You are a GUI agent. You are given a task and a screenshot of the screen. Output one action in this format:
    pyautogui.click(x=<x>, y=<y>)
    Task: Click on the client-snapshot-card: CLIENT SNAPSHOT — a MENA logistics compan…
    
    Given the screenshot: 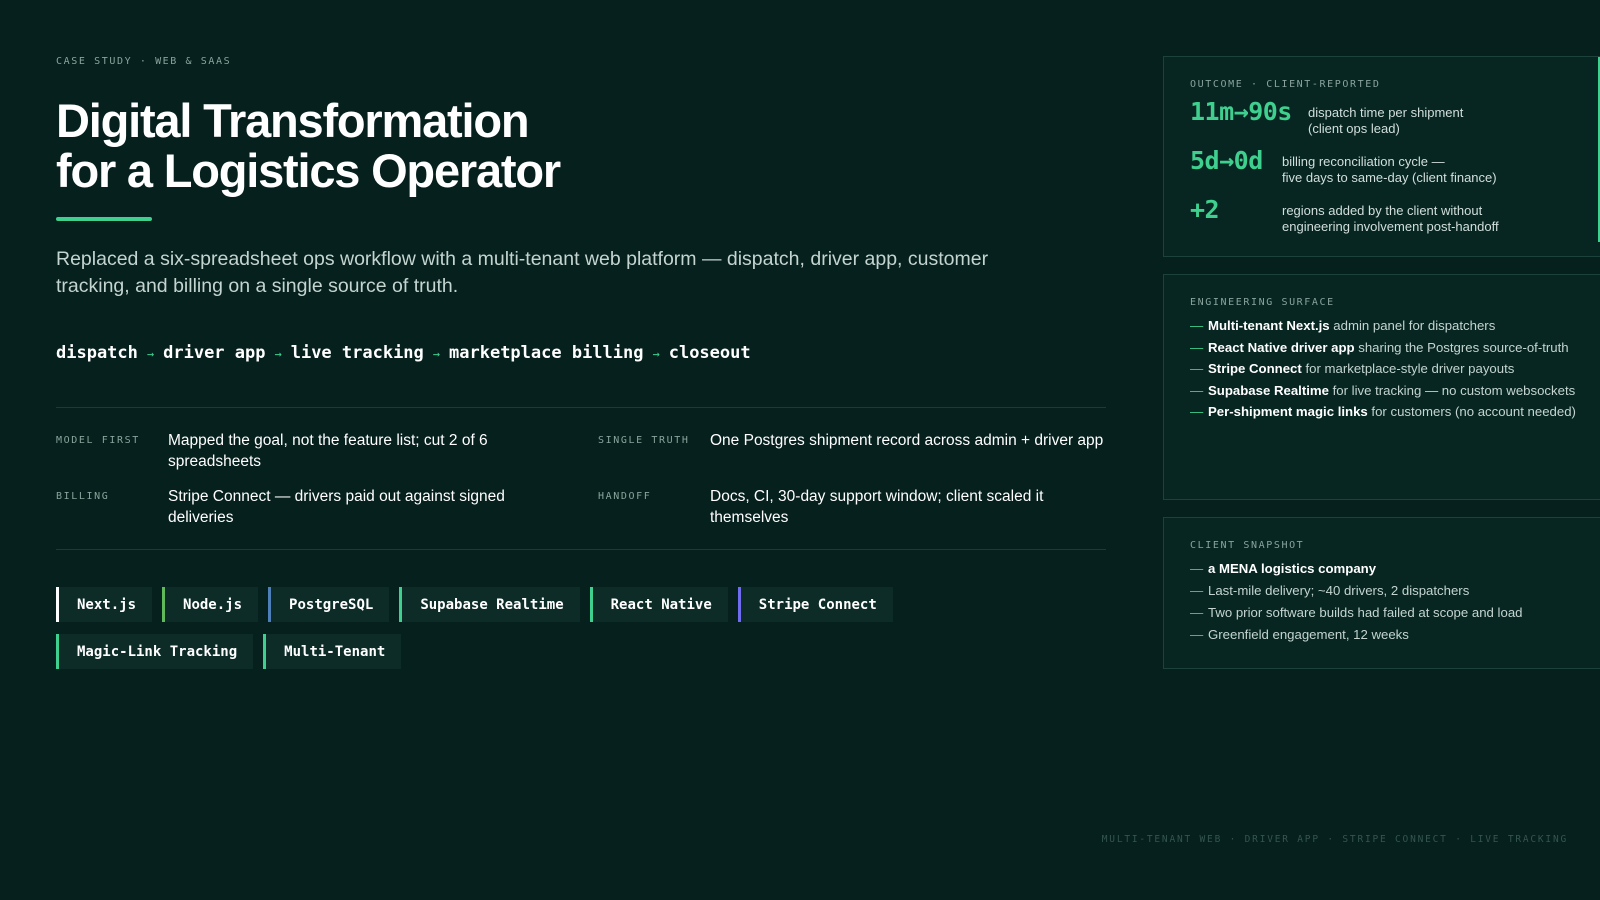 What is the action you would take?
    pyautogui.click(x=1381, y=593)
    